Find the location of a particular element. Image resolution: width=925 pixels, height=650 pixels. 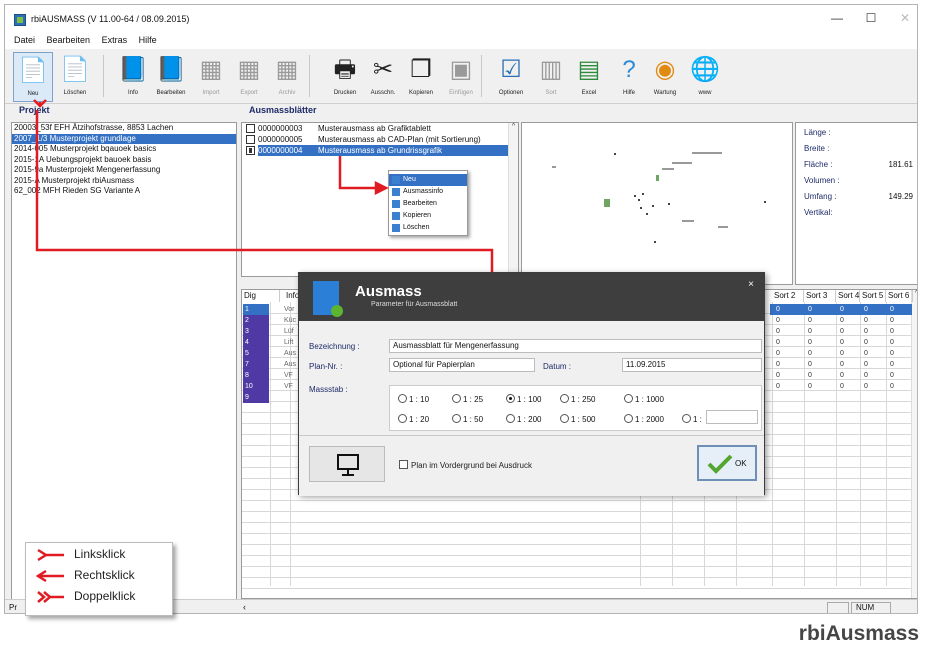

checkmark-icon is located at coordinates (720, 464).